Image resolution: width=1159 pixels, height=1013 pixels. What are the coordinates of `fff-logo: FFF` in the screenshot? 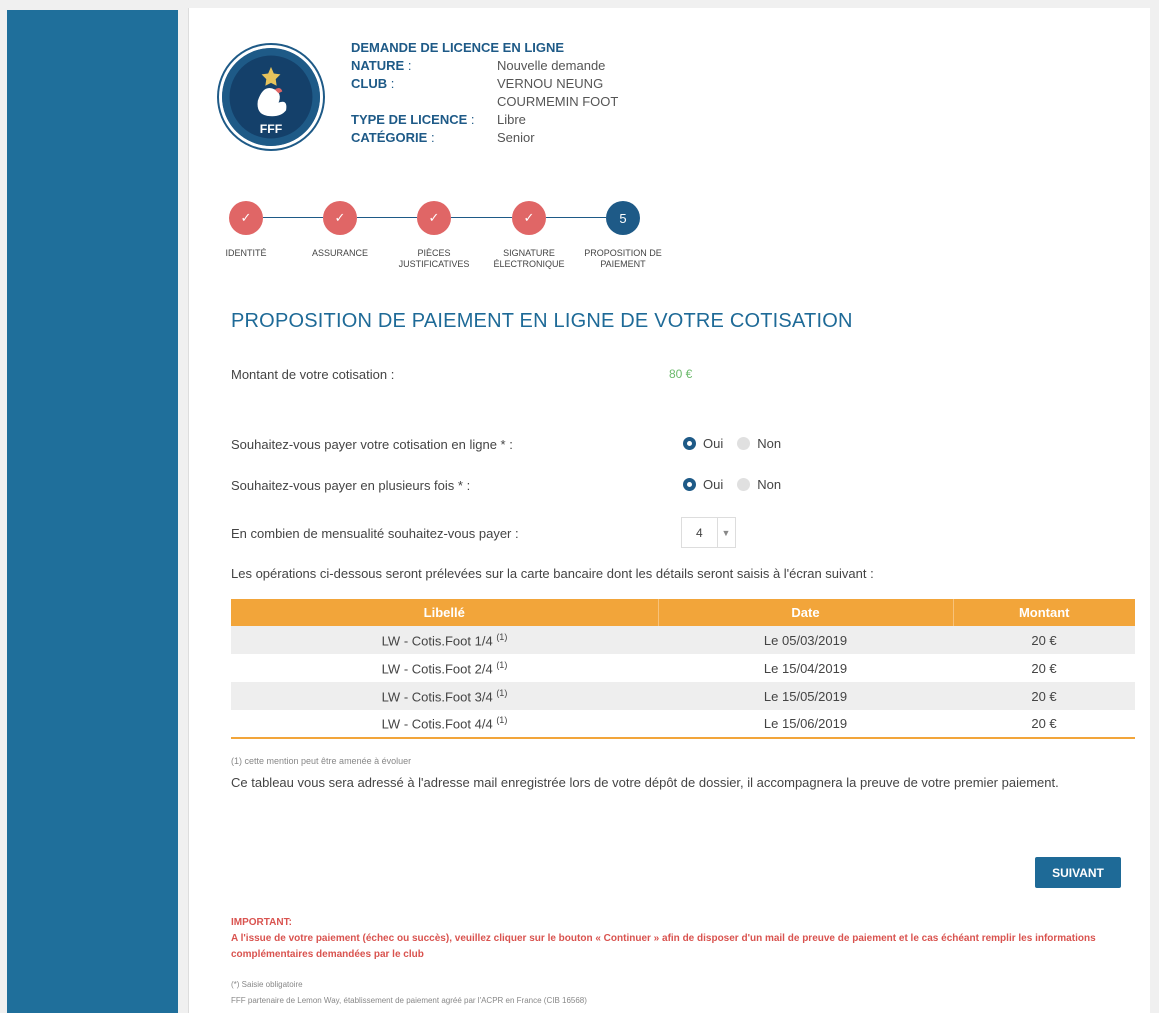 It's located at (271, 97).